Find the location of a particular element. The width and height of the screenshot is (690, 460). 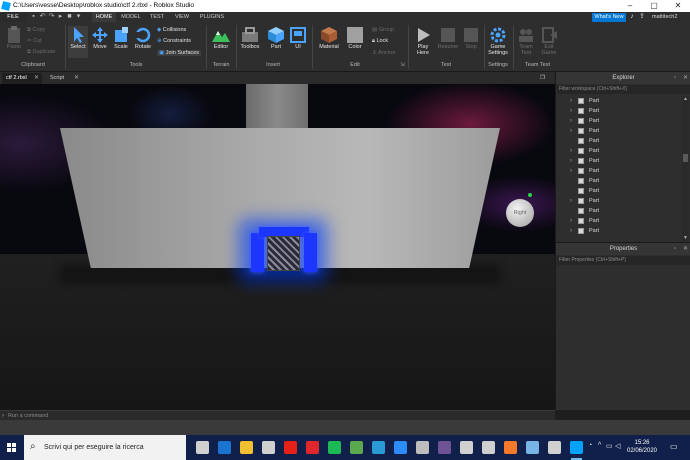

save-icon: ▪ is located at coordinates (33, 16).